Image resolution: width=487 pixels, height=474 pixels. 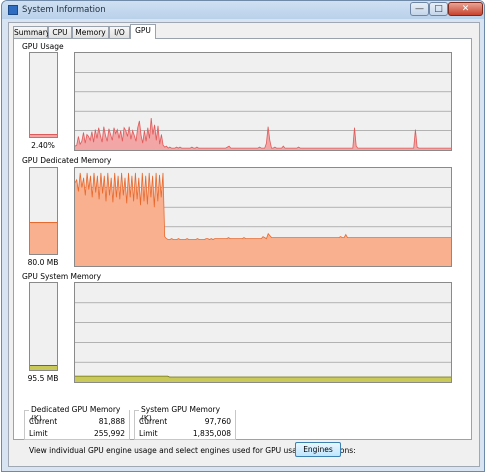 What do you see at coordinates (43, 211) in the screenshot?
I see `gpu-dedicated-meter` at bounding box center [43, 211].